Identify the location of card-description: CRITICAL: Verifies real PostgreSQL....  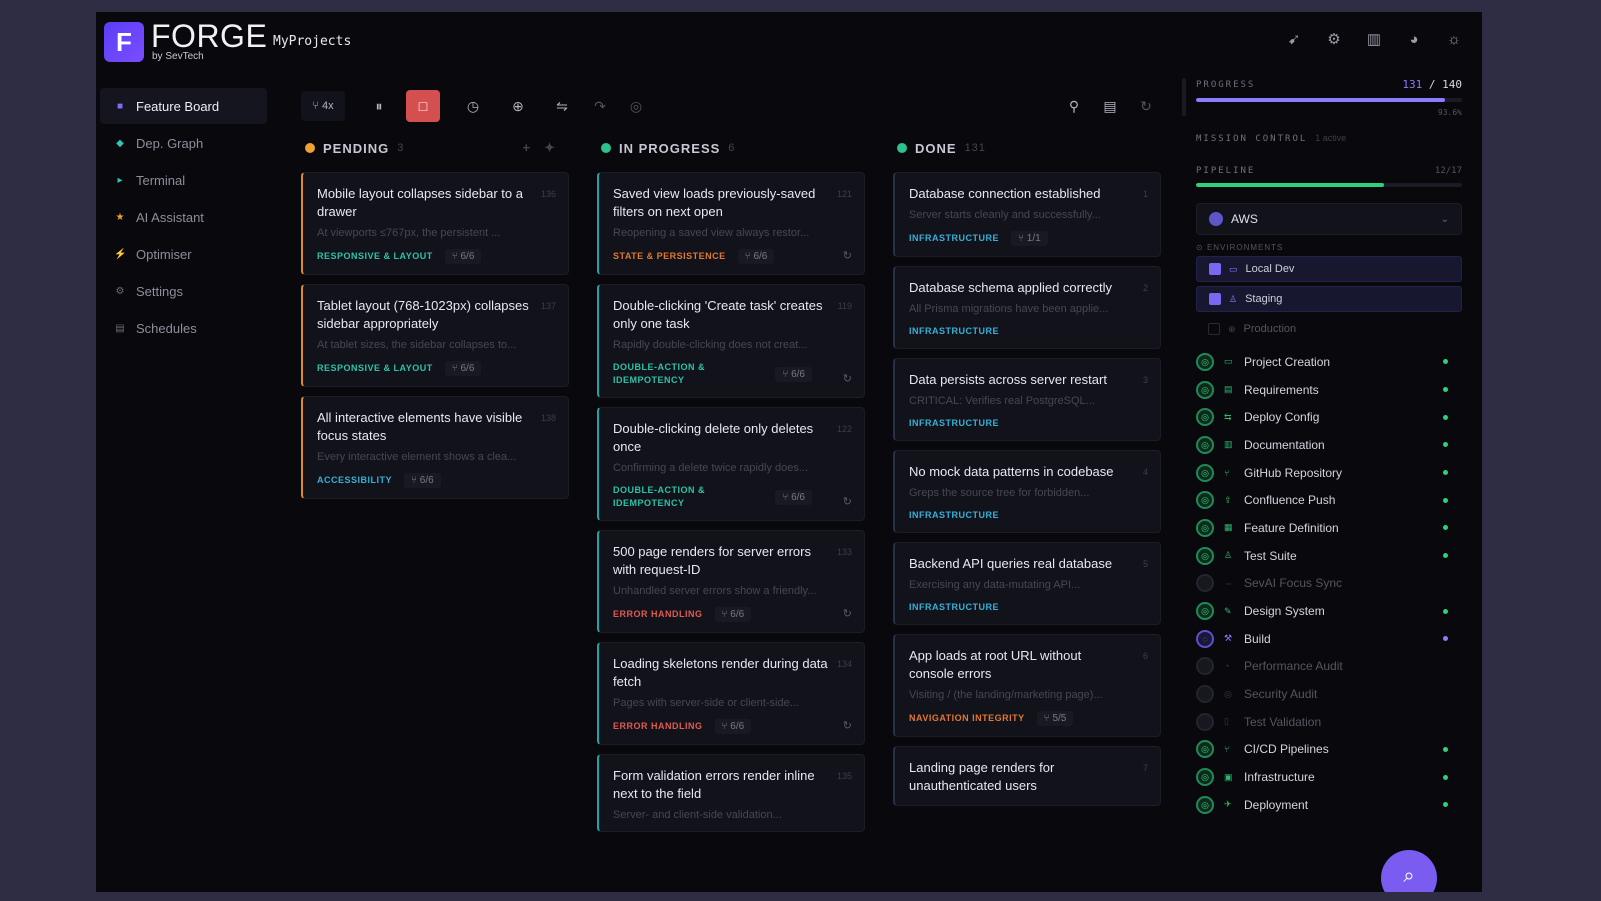
(1002, 401).